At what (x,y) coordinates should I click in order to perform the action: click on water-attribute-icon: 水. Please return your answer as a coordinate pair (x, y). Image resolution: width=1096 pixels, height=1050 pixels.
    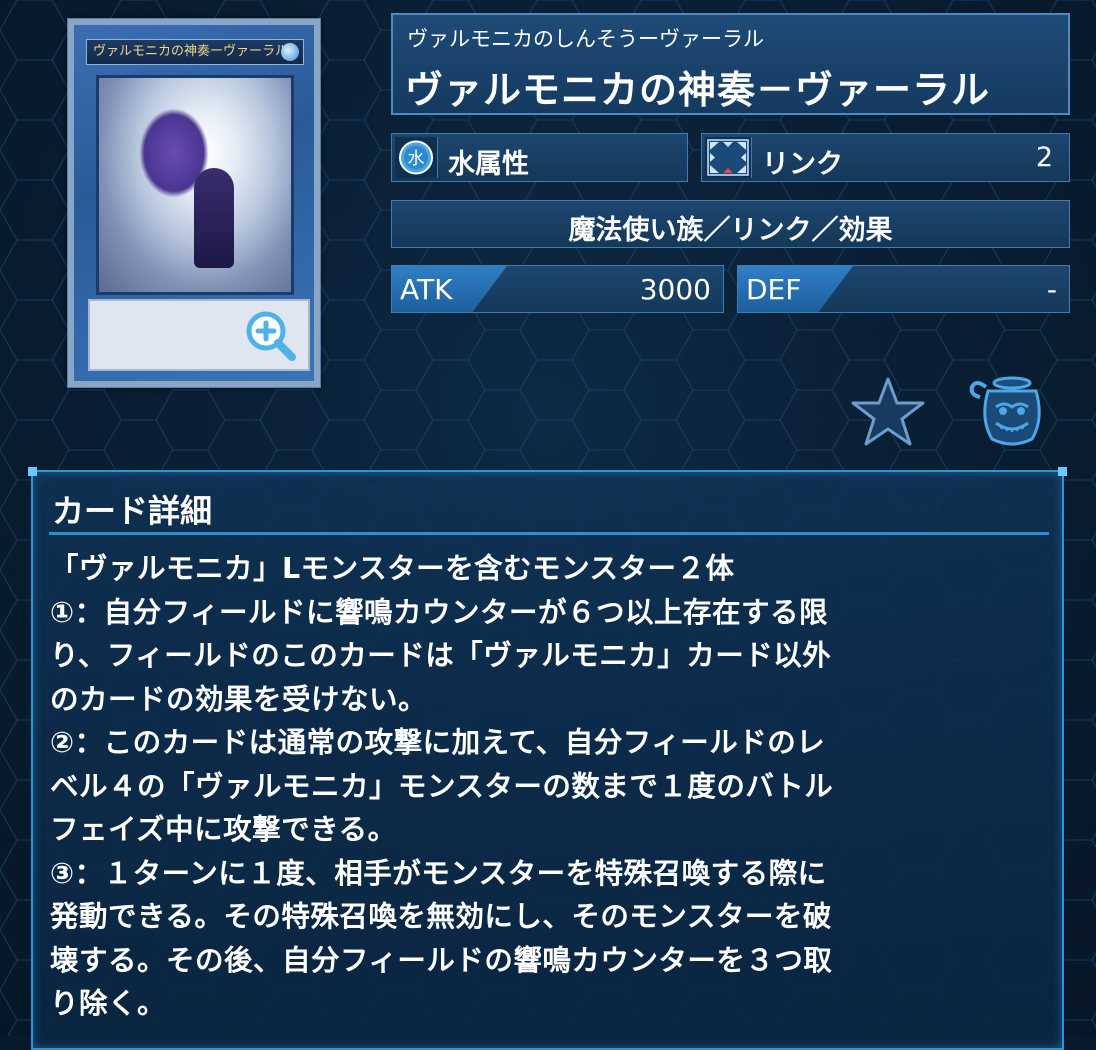
    Looking at the image, I should click on (416, 157).